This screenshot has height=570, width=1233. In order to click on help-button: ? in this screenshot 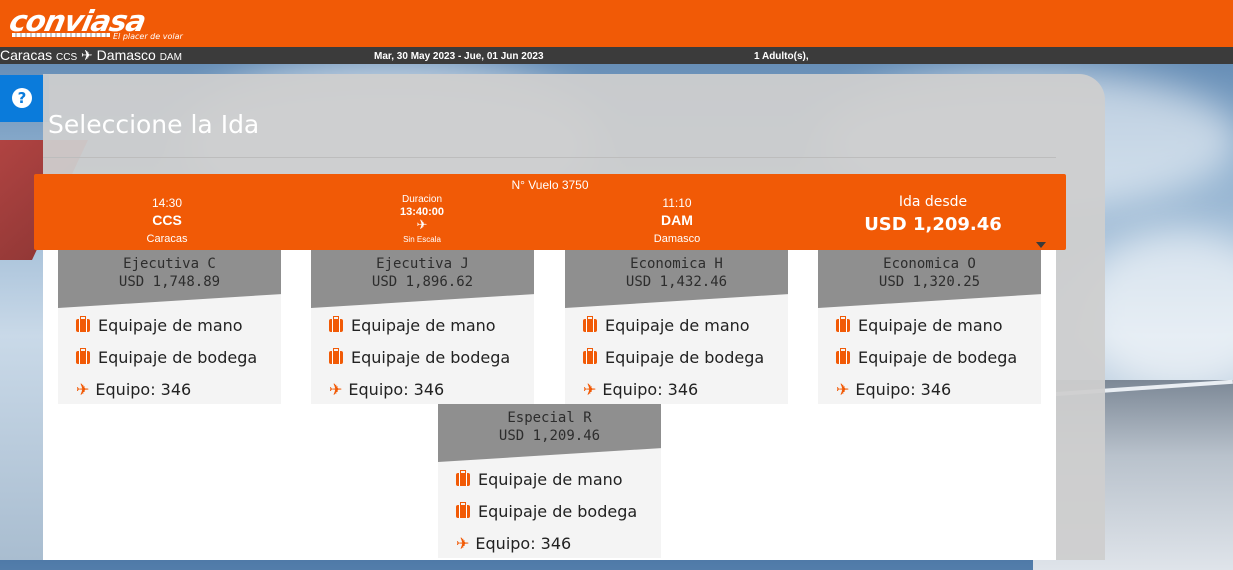, I will do `click(24, 98)`.